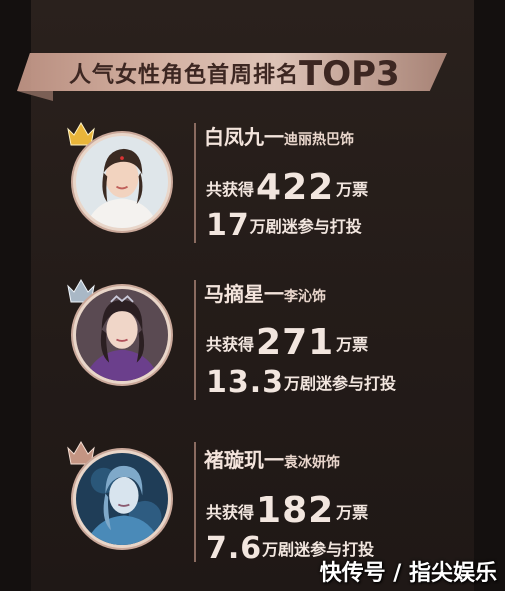  What do you see at coordinates (234, 137) in the screenshot?
I see `role-name: 白凤九` at bounding box center [234, 137].